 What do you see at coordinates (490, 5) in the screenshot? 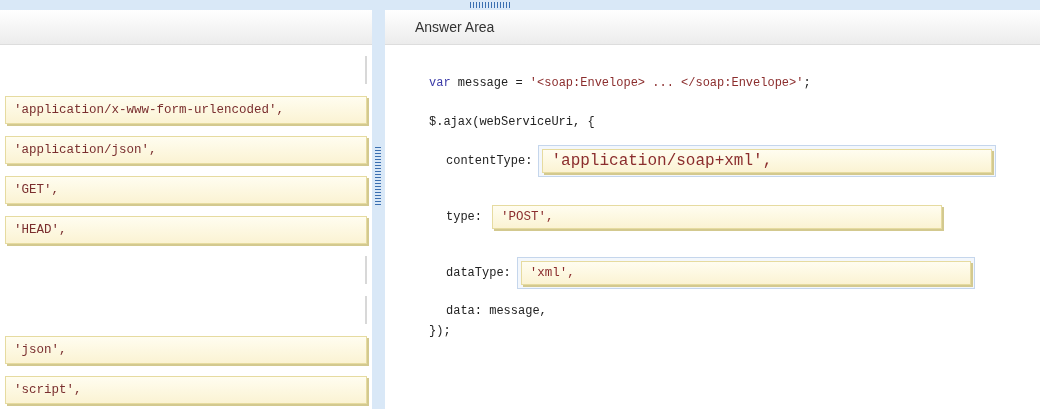
I see `resize-handle` at bounding box center [490, 5].